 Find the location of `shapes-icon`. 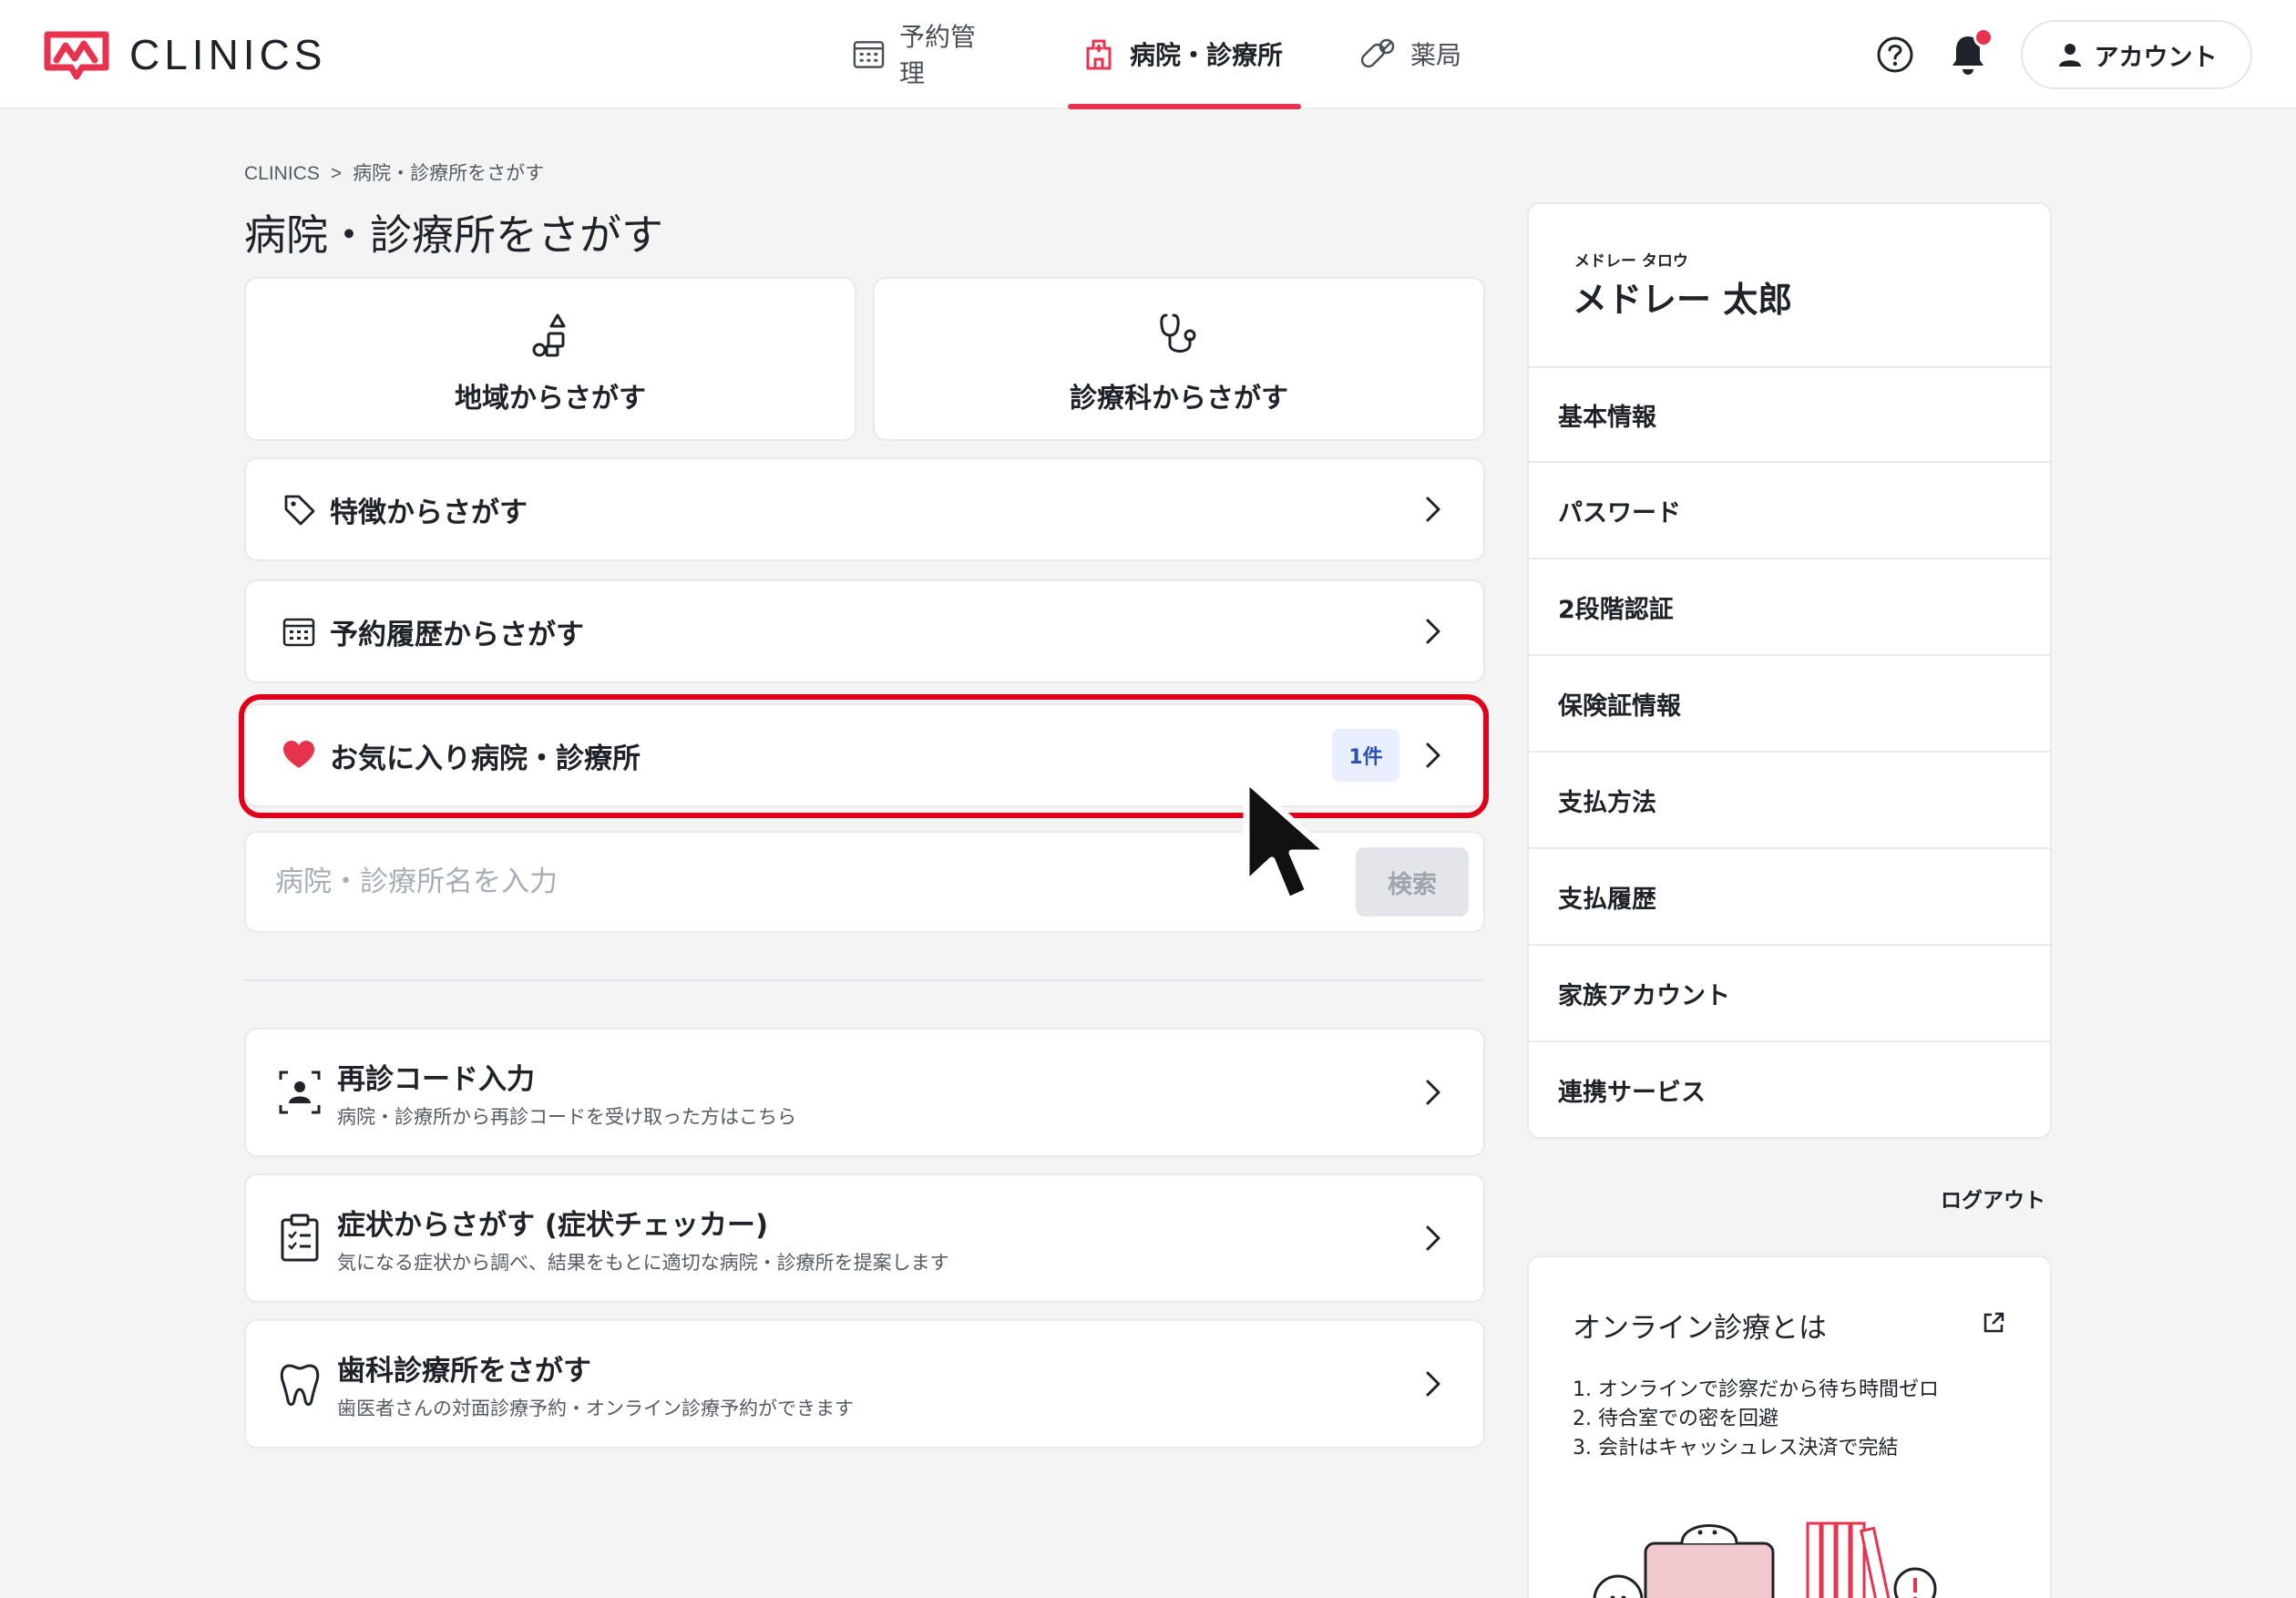

shapes-icon is located at coordinates (549, 335).